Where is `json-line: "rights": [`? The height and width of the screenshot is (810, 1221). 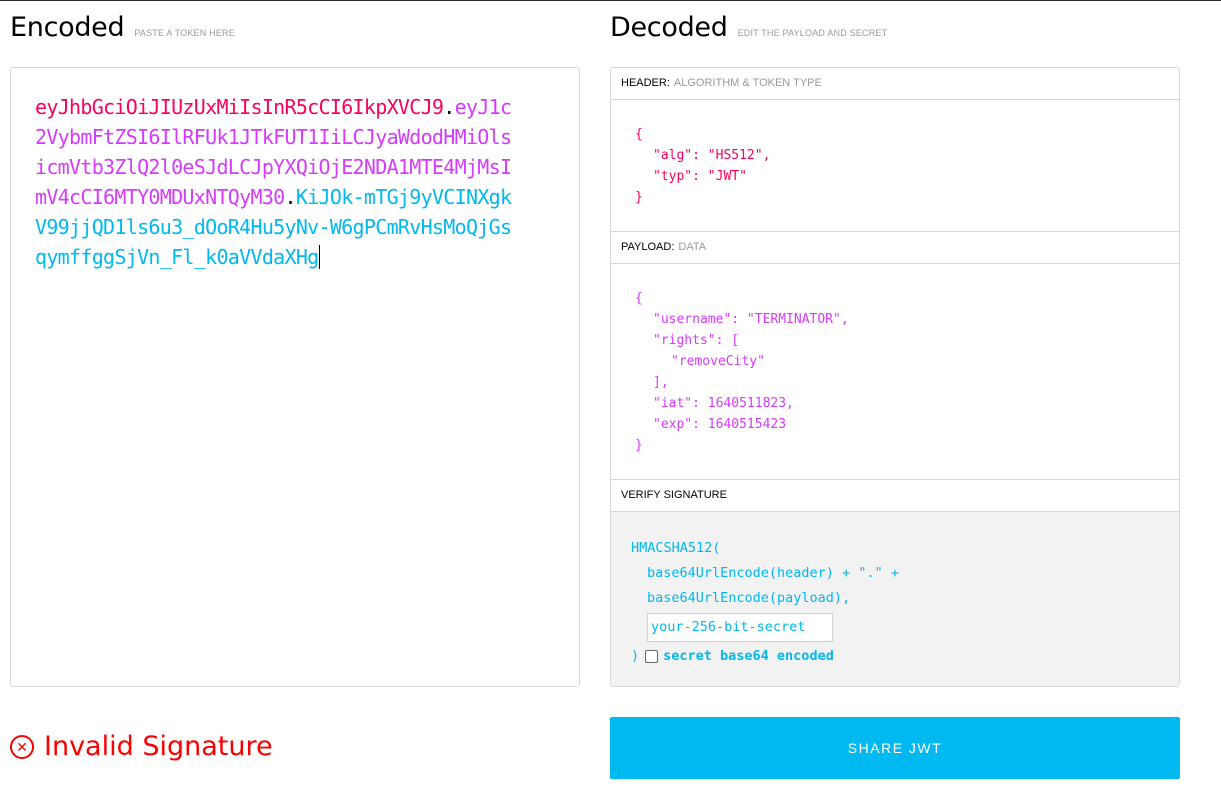 json-line: "rights": [ is located at coordinates (696, 340).